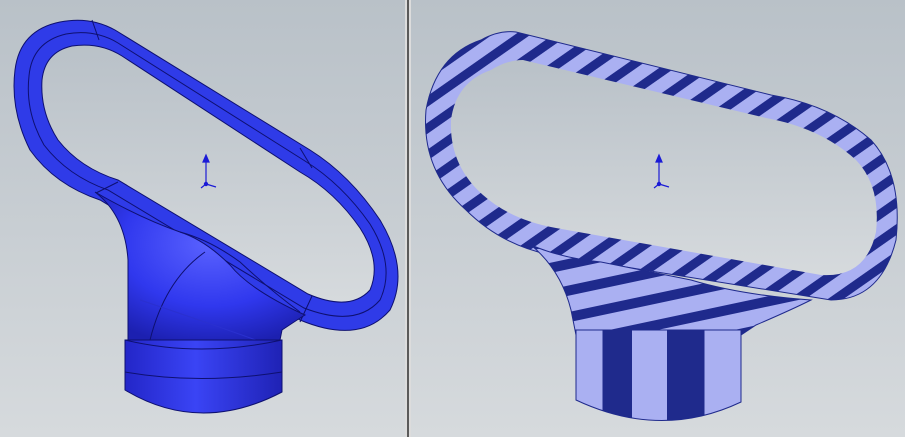  I want to click on handle-base-cylinder, so click(203, 376).